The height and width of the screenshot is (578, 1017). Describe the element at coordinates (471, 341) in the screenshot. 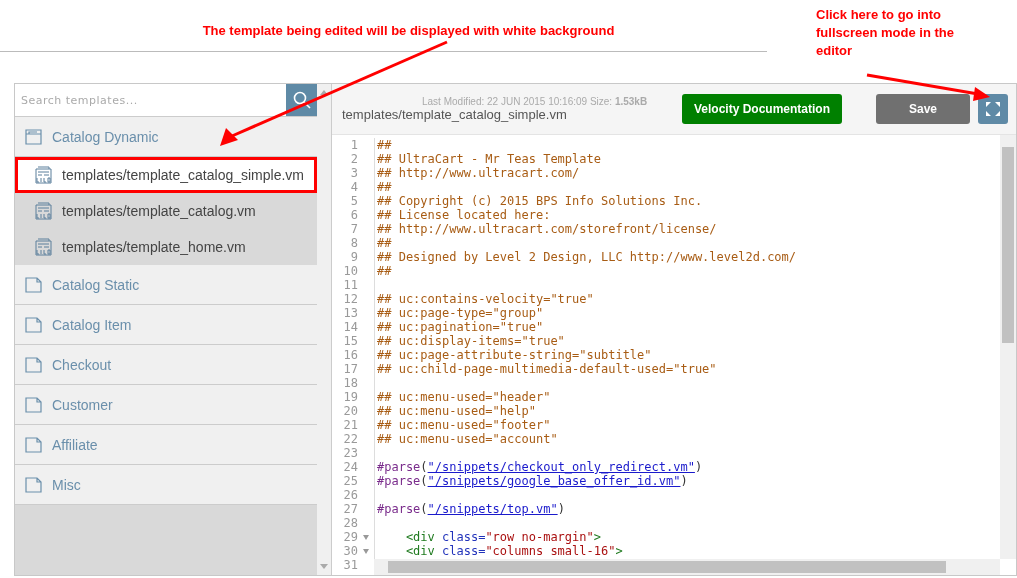

I see `code-line: ## uc:display-items="true"` at that location.